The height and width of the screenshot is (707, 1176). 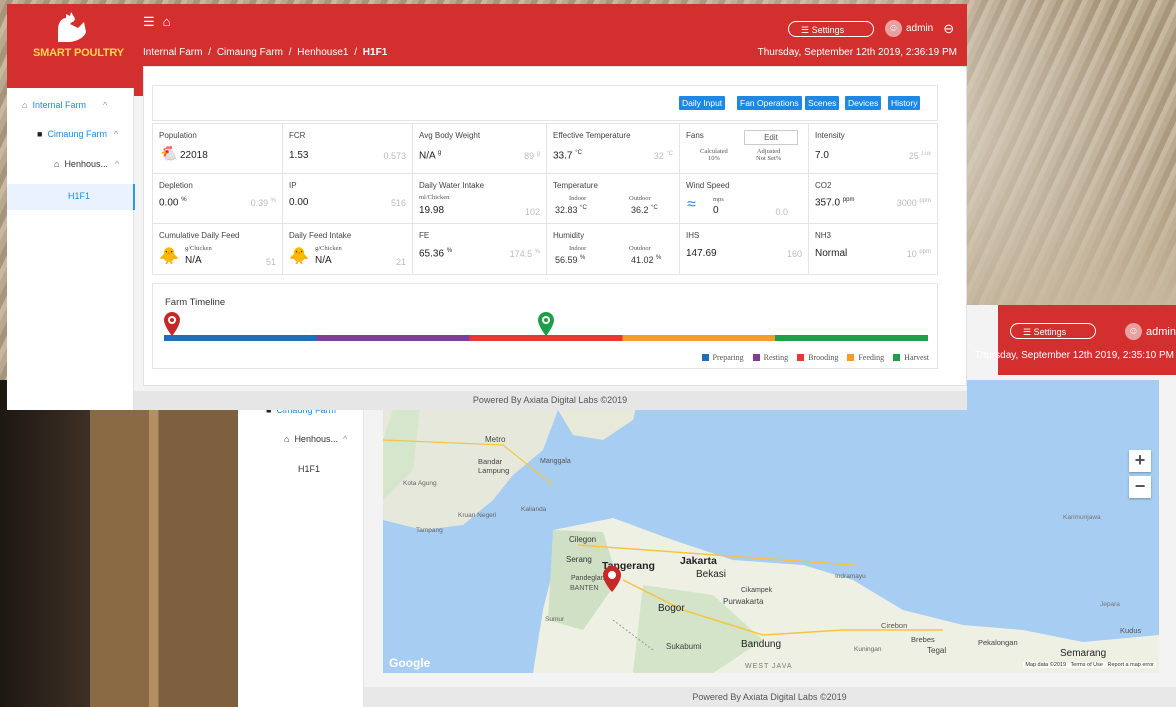 What do you see at coordinates (850, 576) in the screenshot?
I see `map-label: Indramayu` at bounding box center [850, 576].